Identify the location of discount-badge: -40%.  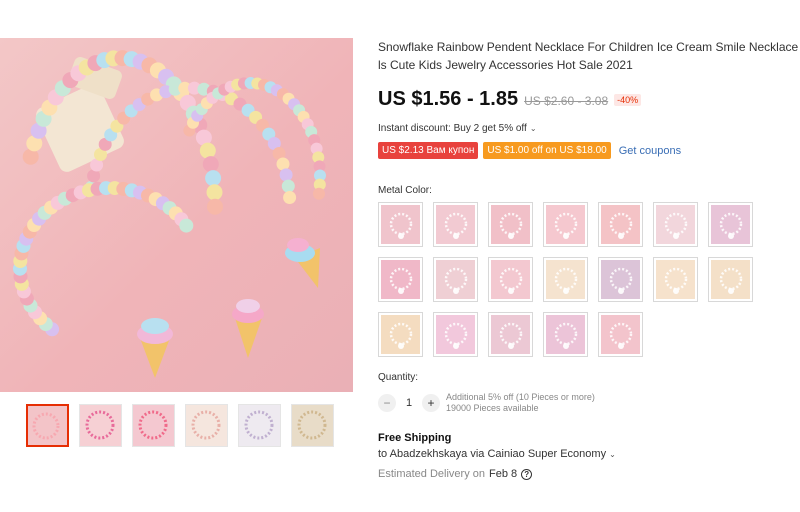
(628, 100).